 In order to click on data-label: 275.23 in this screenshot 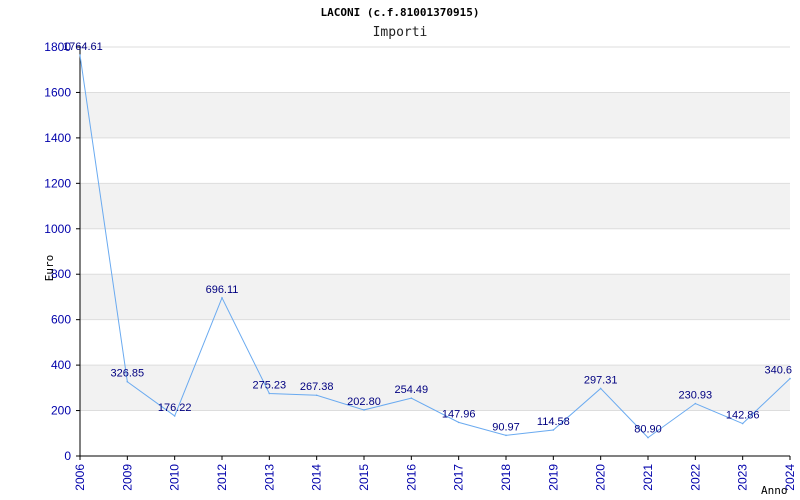, I will do `click(270, 385)`.